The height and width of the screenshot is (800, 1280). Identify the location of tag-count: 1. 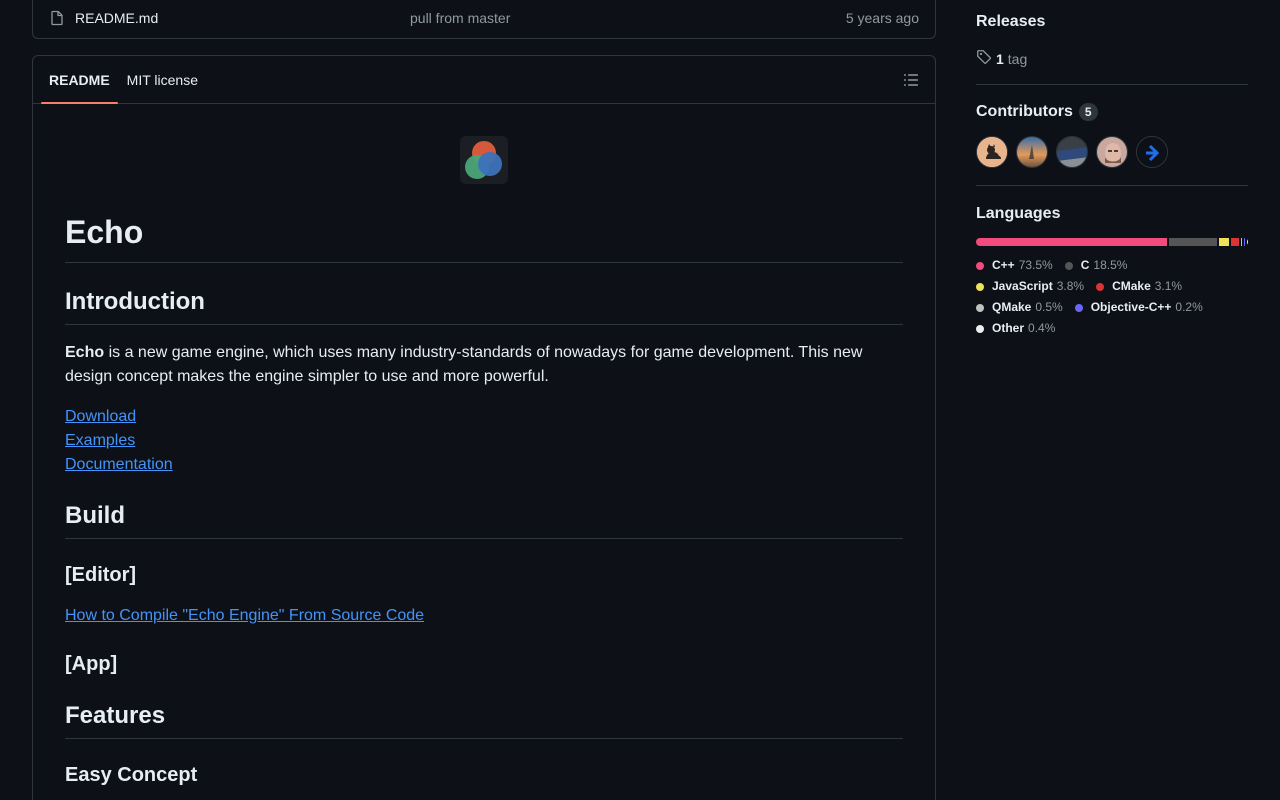
(1000, 58).